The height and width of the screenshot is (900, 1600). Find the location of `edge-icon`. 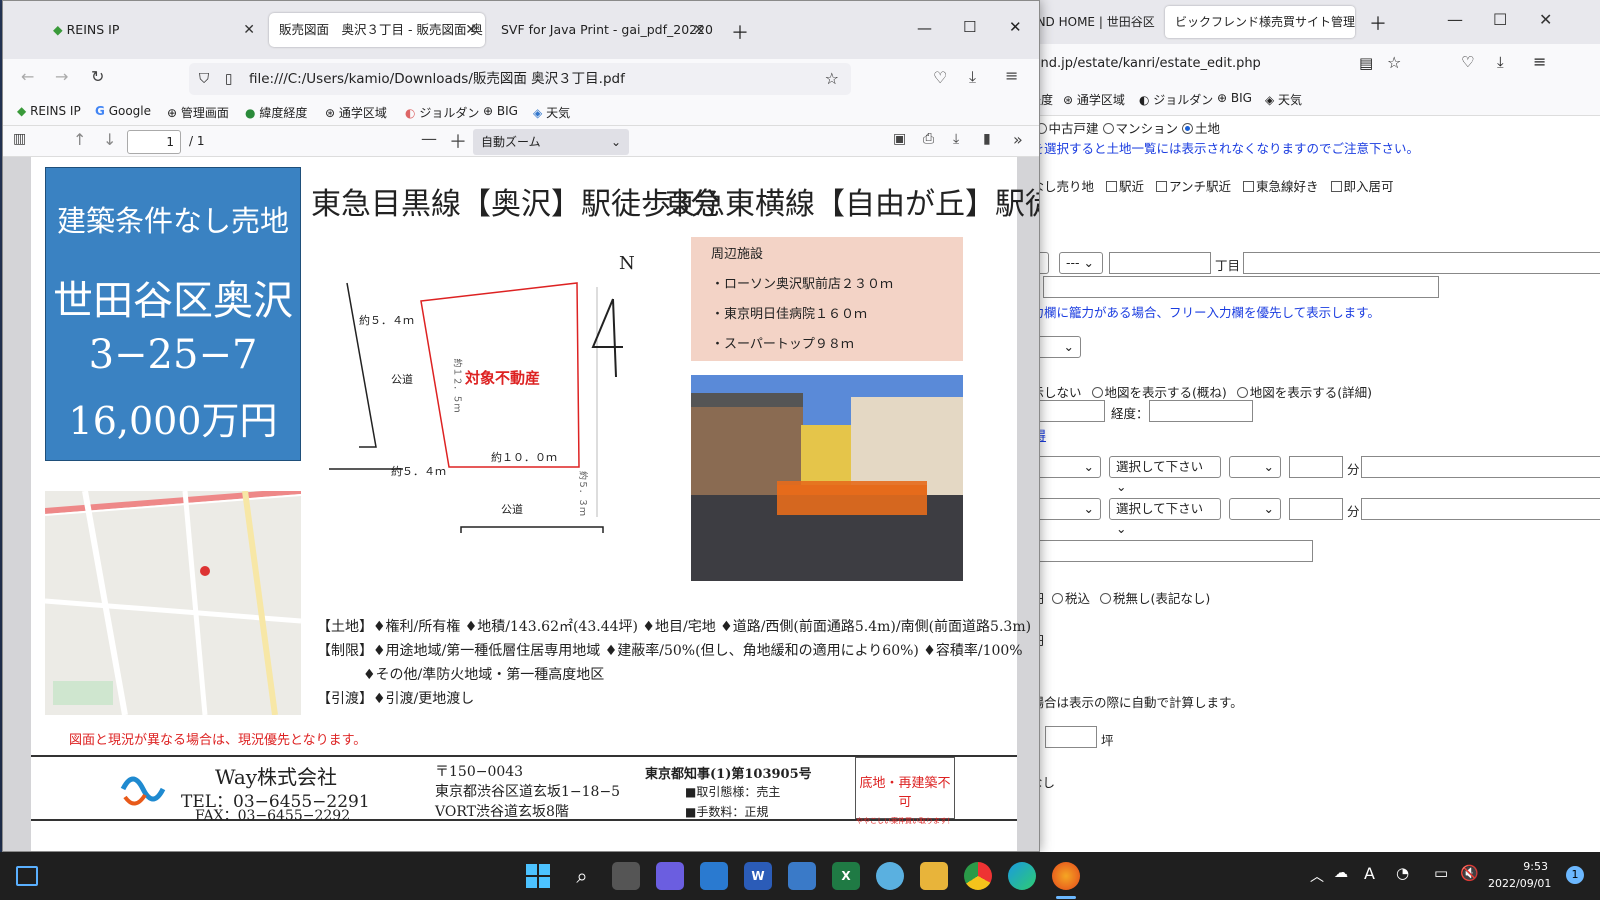

edge-icon is located at coordinates (1022, 876).